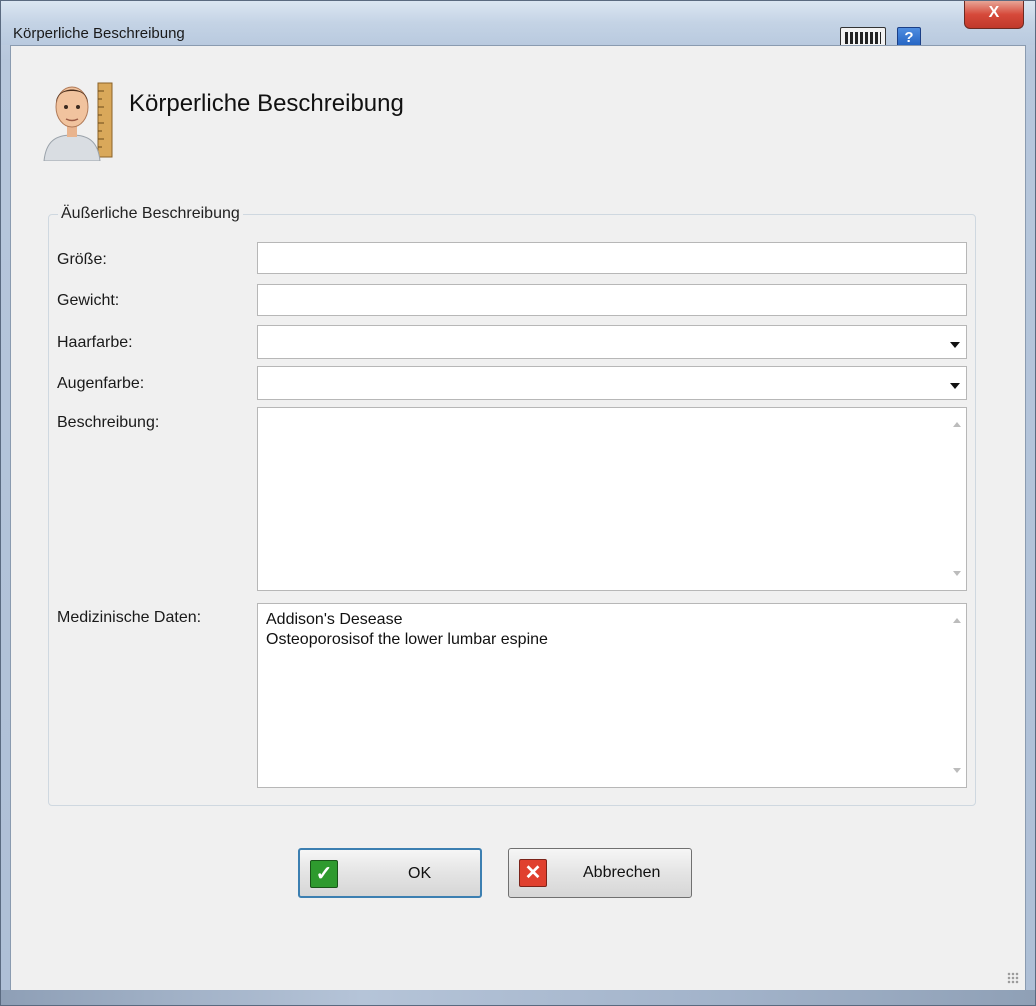 Image resolution: width=1036 pixels, height=1006 pixels. I want to click on medical-data-label: Medizinische Daten:, so click(129, 617).